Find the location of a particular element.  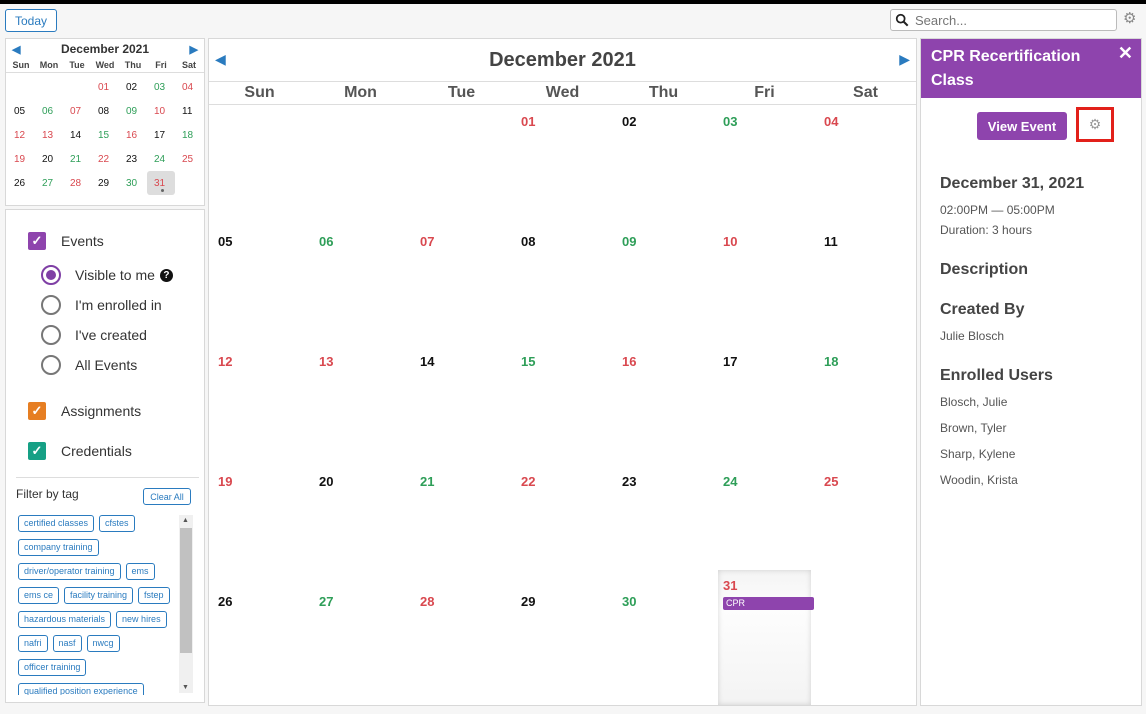

day-cell-31: 31 CPR is located at coordinates (766, 637).